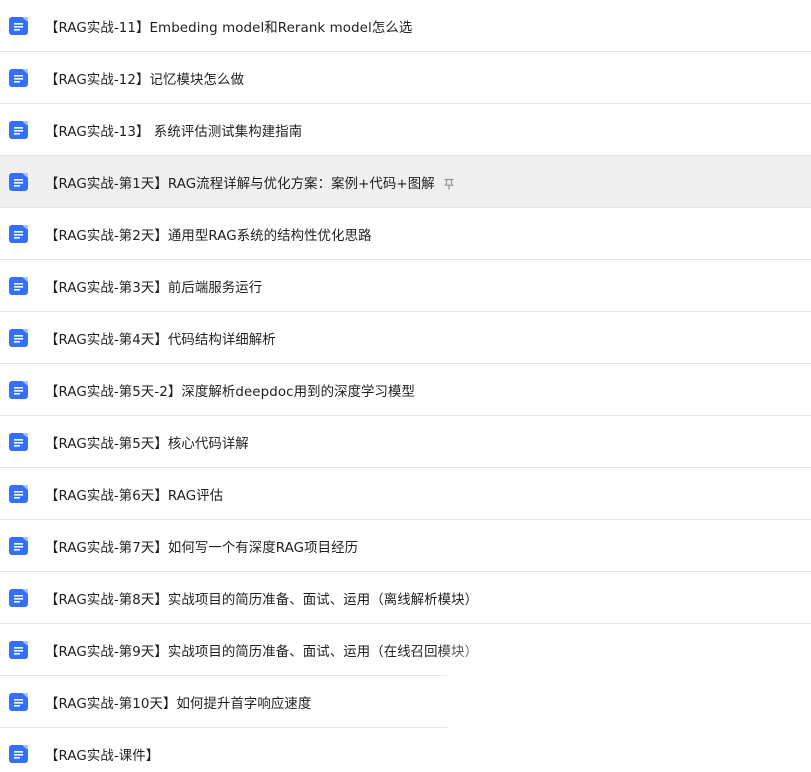 Image resolution: width=811 pixels, height=772 pixels. Describe the element at coordinates (230, 392) in the screenshot. I see `document-title: 【RAG实战-第5天-2】深度解析deepdoc用到的深度学习模型` at that location.